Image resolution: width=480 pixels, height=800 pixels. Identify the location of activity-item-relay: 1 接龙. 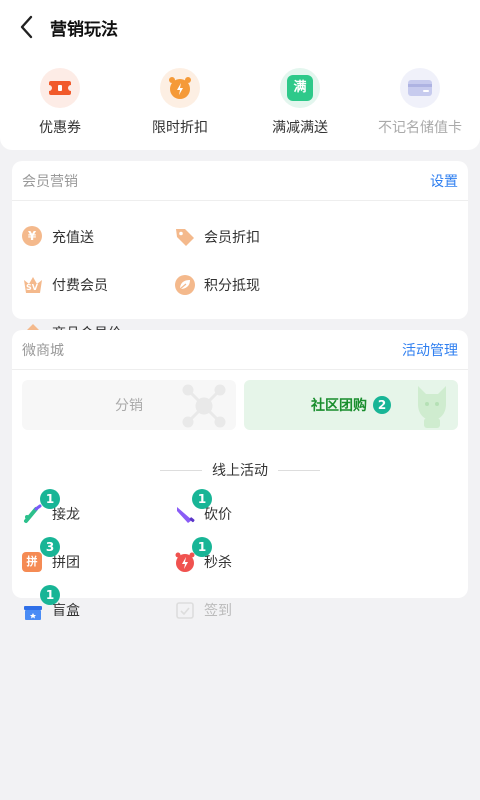
(98, 513).